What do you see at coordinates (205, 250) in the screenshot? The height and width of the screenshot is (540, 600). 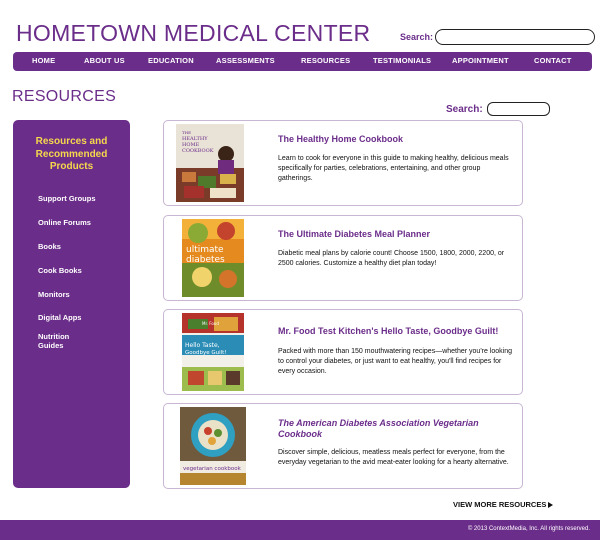 I see `cover-text: ultimate` at bounding box center [205, 250].